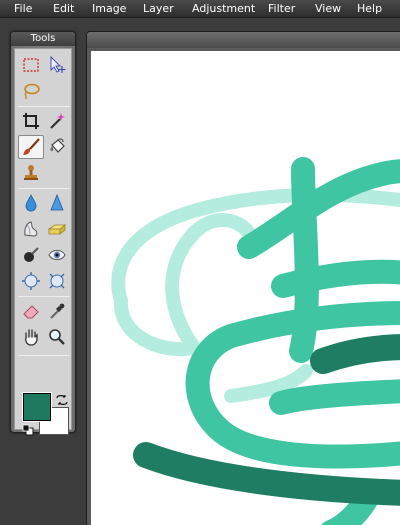 This screenshot has width=400, height=525. I want to click on hand-tool, so click(31, 337).